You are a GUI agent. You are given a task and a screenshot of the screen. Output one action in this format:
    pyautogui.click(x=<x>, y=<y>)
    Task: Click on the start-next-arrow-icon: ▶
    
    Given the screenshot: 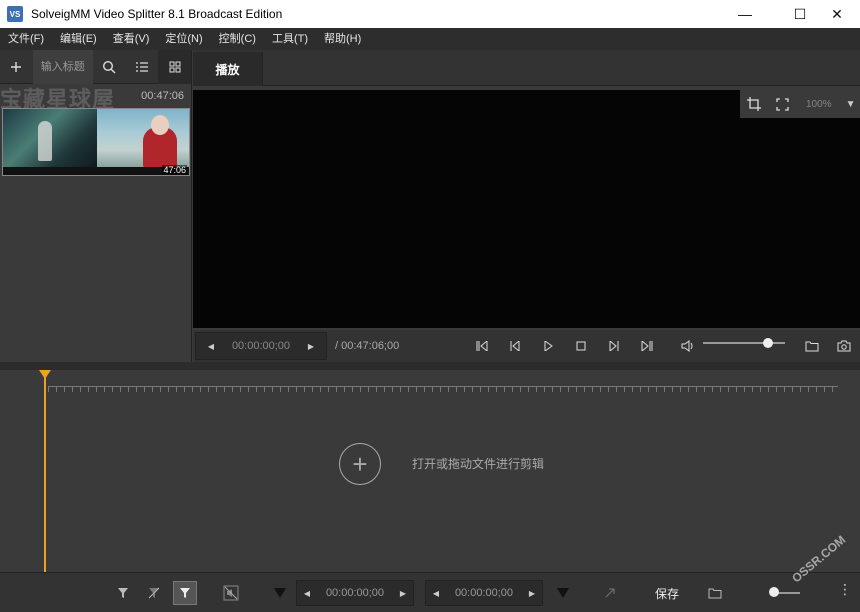 What is the action you would take?
    pyautogui.click(x=403, y=593)
    